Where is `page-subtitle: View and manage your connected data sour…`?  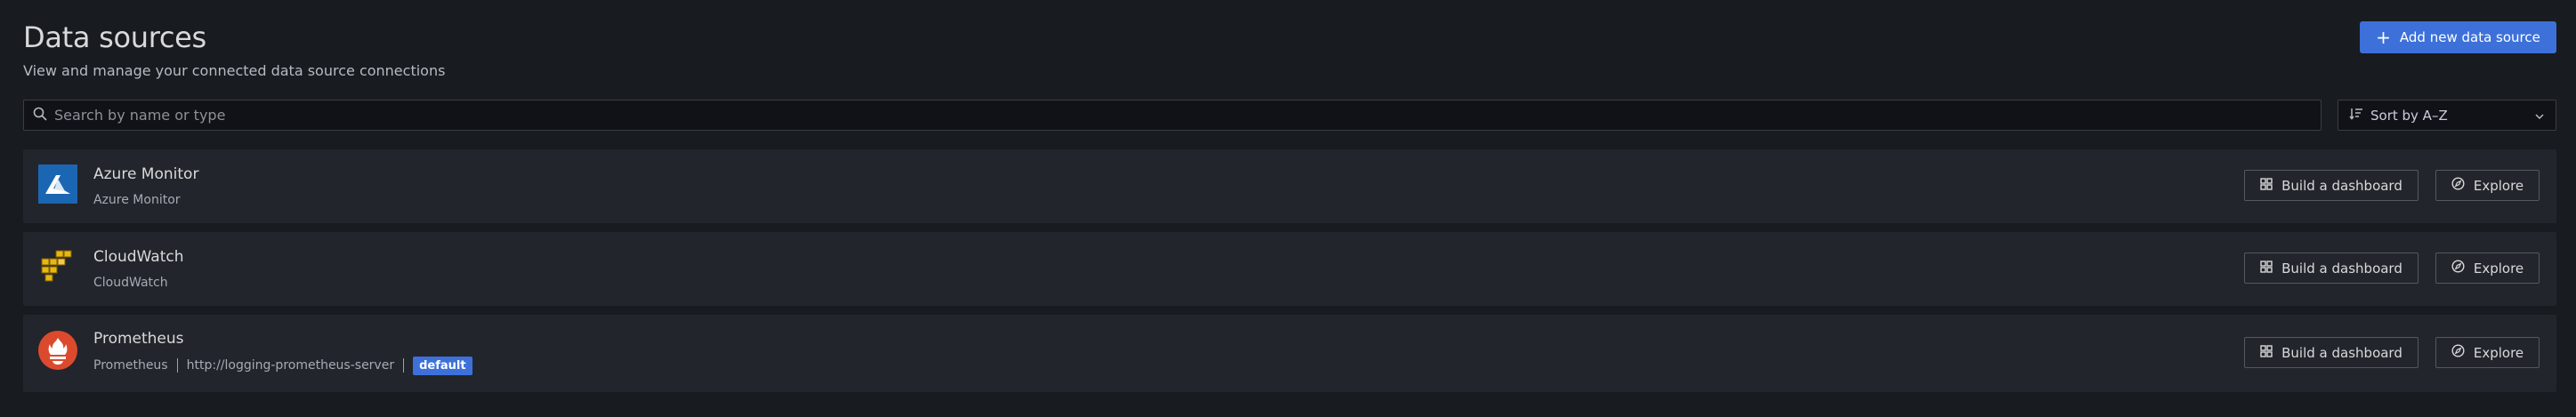
page-subtitle: View and manage your connected data sour… is located at coordinates (234, 70).